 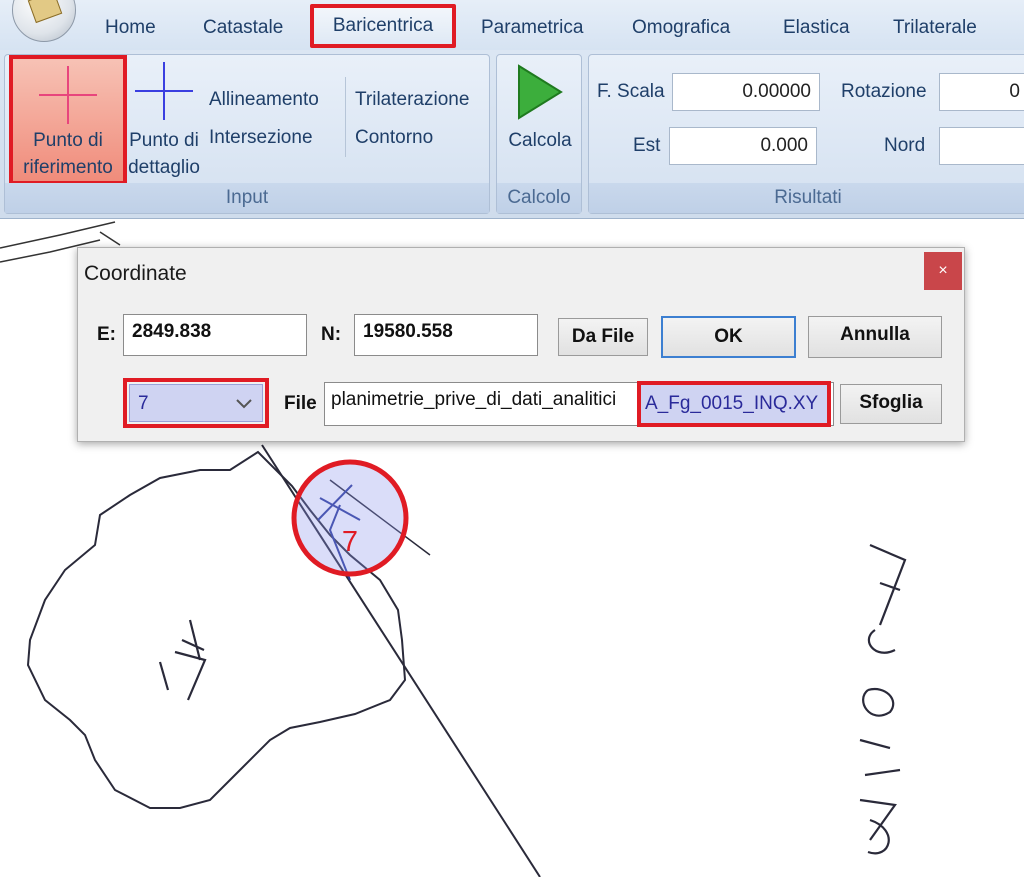 I want to click on input-group-label: Input, so click(x=247, y=198).